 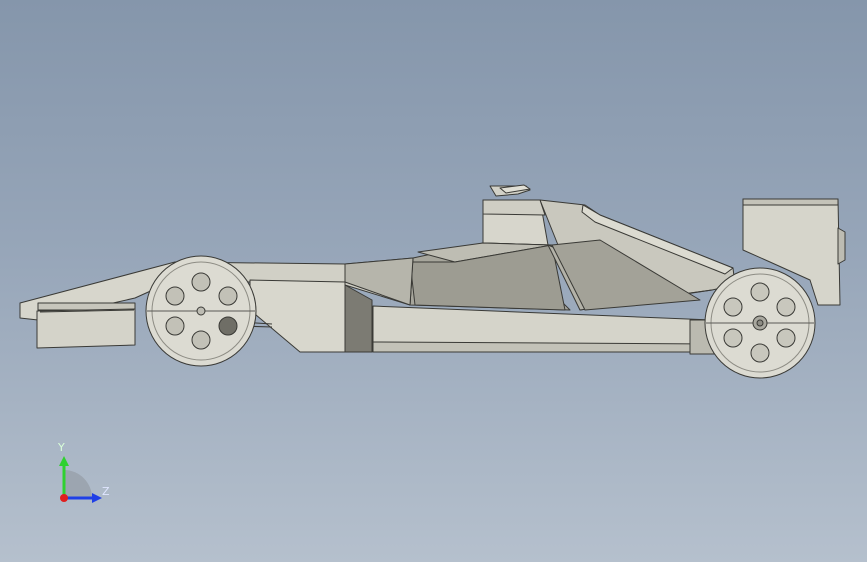 What do you see at coordinates (297, 316) in the screenshot?
I see `nose-lower` at bounding box center [297, 316].